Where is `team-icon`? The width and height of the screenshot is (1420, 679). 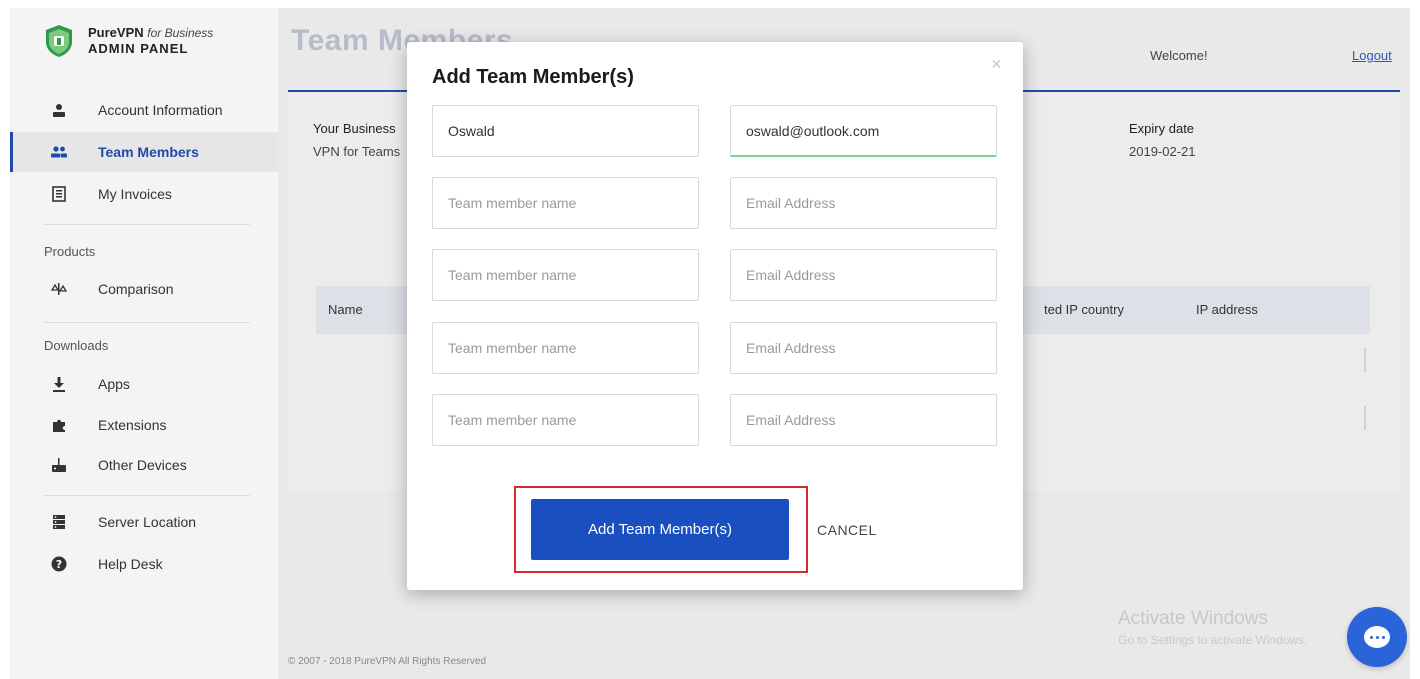 team-icon is located at coordinates (59, 152).